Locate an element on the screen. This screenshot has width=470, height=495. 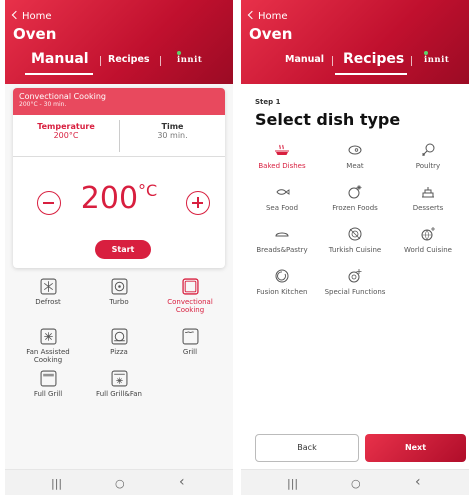
turkish-cuisine-icon is located at coordinates (355, 234).